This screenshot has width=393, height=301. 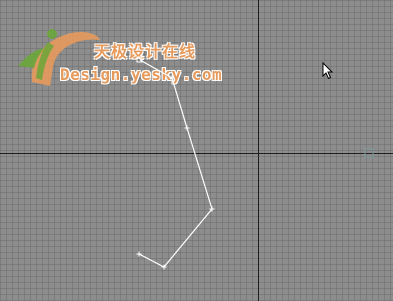 What do you see at coordinates (141, 74) in the screenshot?
I see `watermark-english-text: Design.yesky.com` at bounding box center [141, 74].